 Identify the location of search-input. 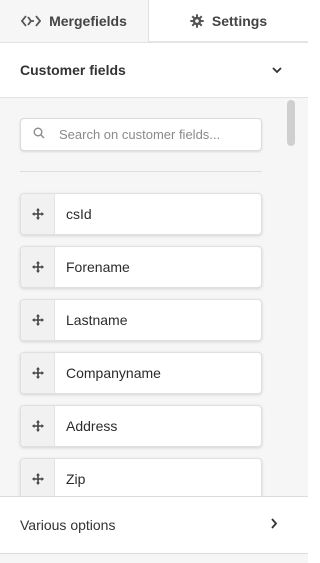
(154, 134).